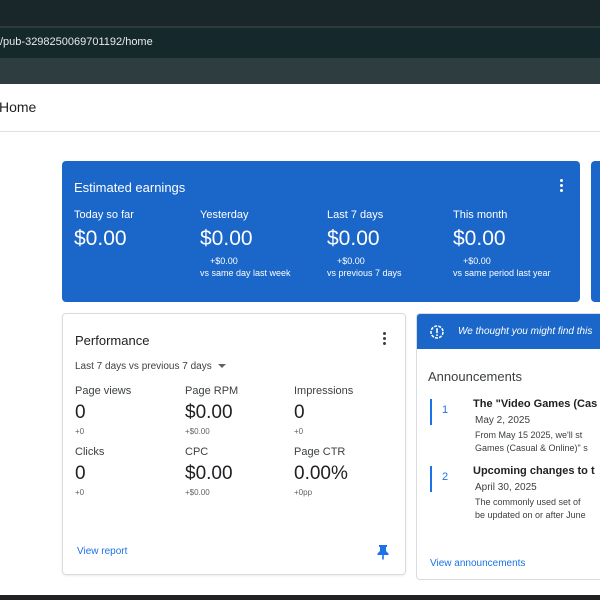 The height and width of the screenshot is (600, 600). I want to click on metric-label: Today so far, so click(104, 215).